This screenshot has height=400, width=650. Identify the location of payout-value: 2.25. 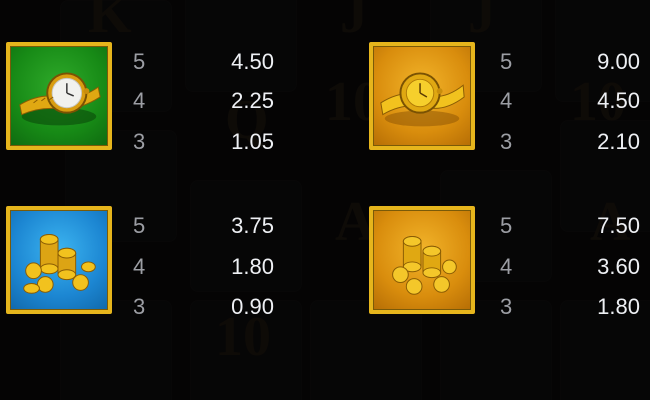
(252, 100).